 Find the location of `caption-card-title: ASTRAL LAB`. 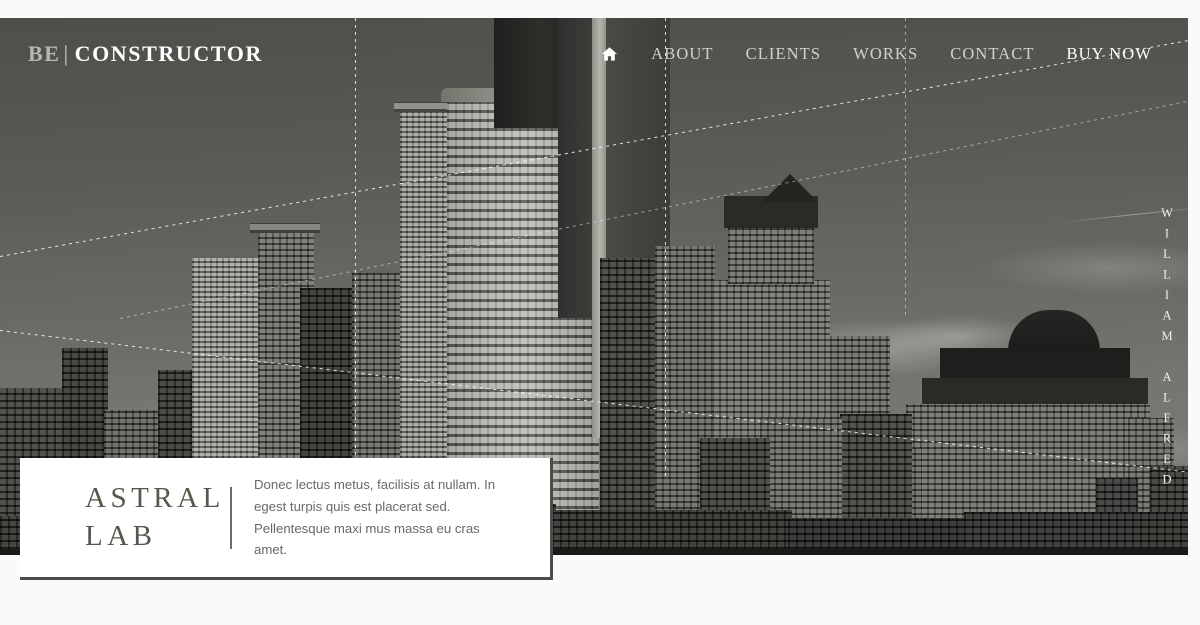

caption-card-title: ASTRAL LAB is located at coordinates (155, 516).